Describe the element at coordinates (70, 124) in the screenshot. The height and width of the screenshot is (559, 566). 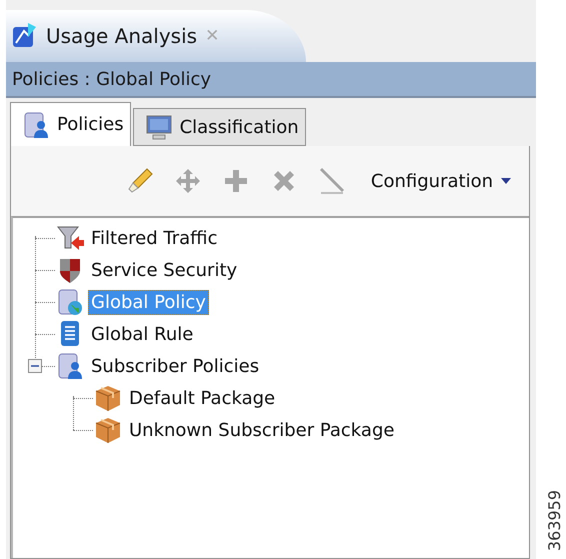
I see `tab: Policies` at that location.